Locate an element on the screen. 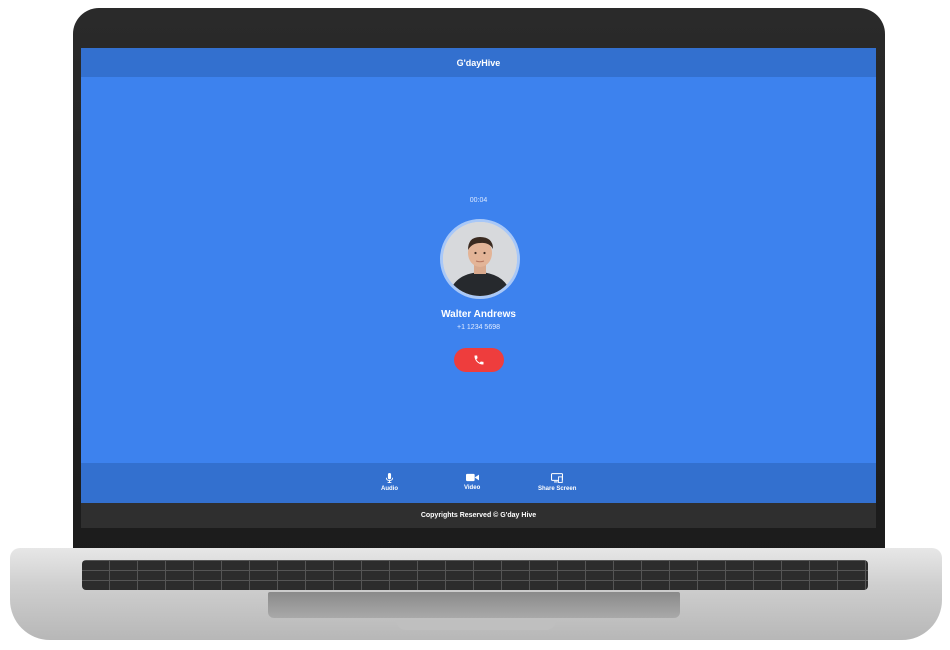  audio-button: Audio is located at coordinates (389, 482).